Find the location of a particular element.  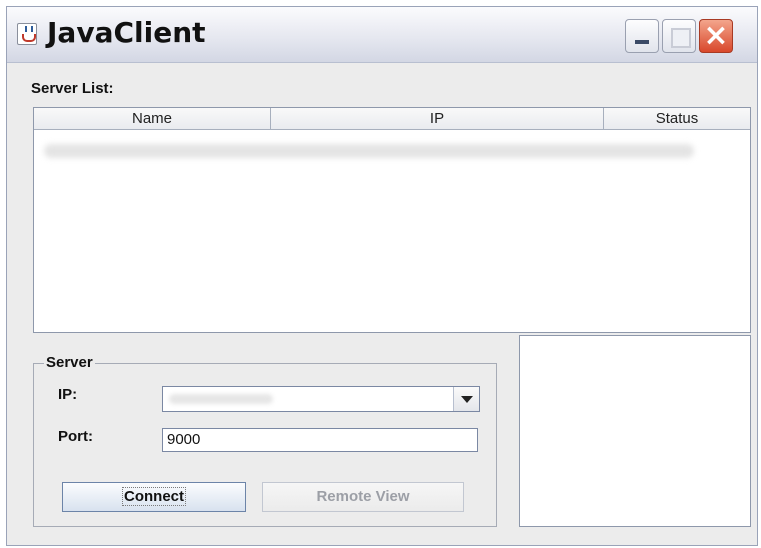

column-header-ip: IP is located at coordinates (437, 118).